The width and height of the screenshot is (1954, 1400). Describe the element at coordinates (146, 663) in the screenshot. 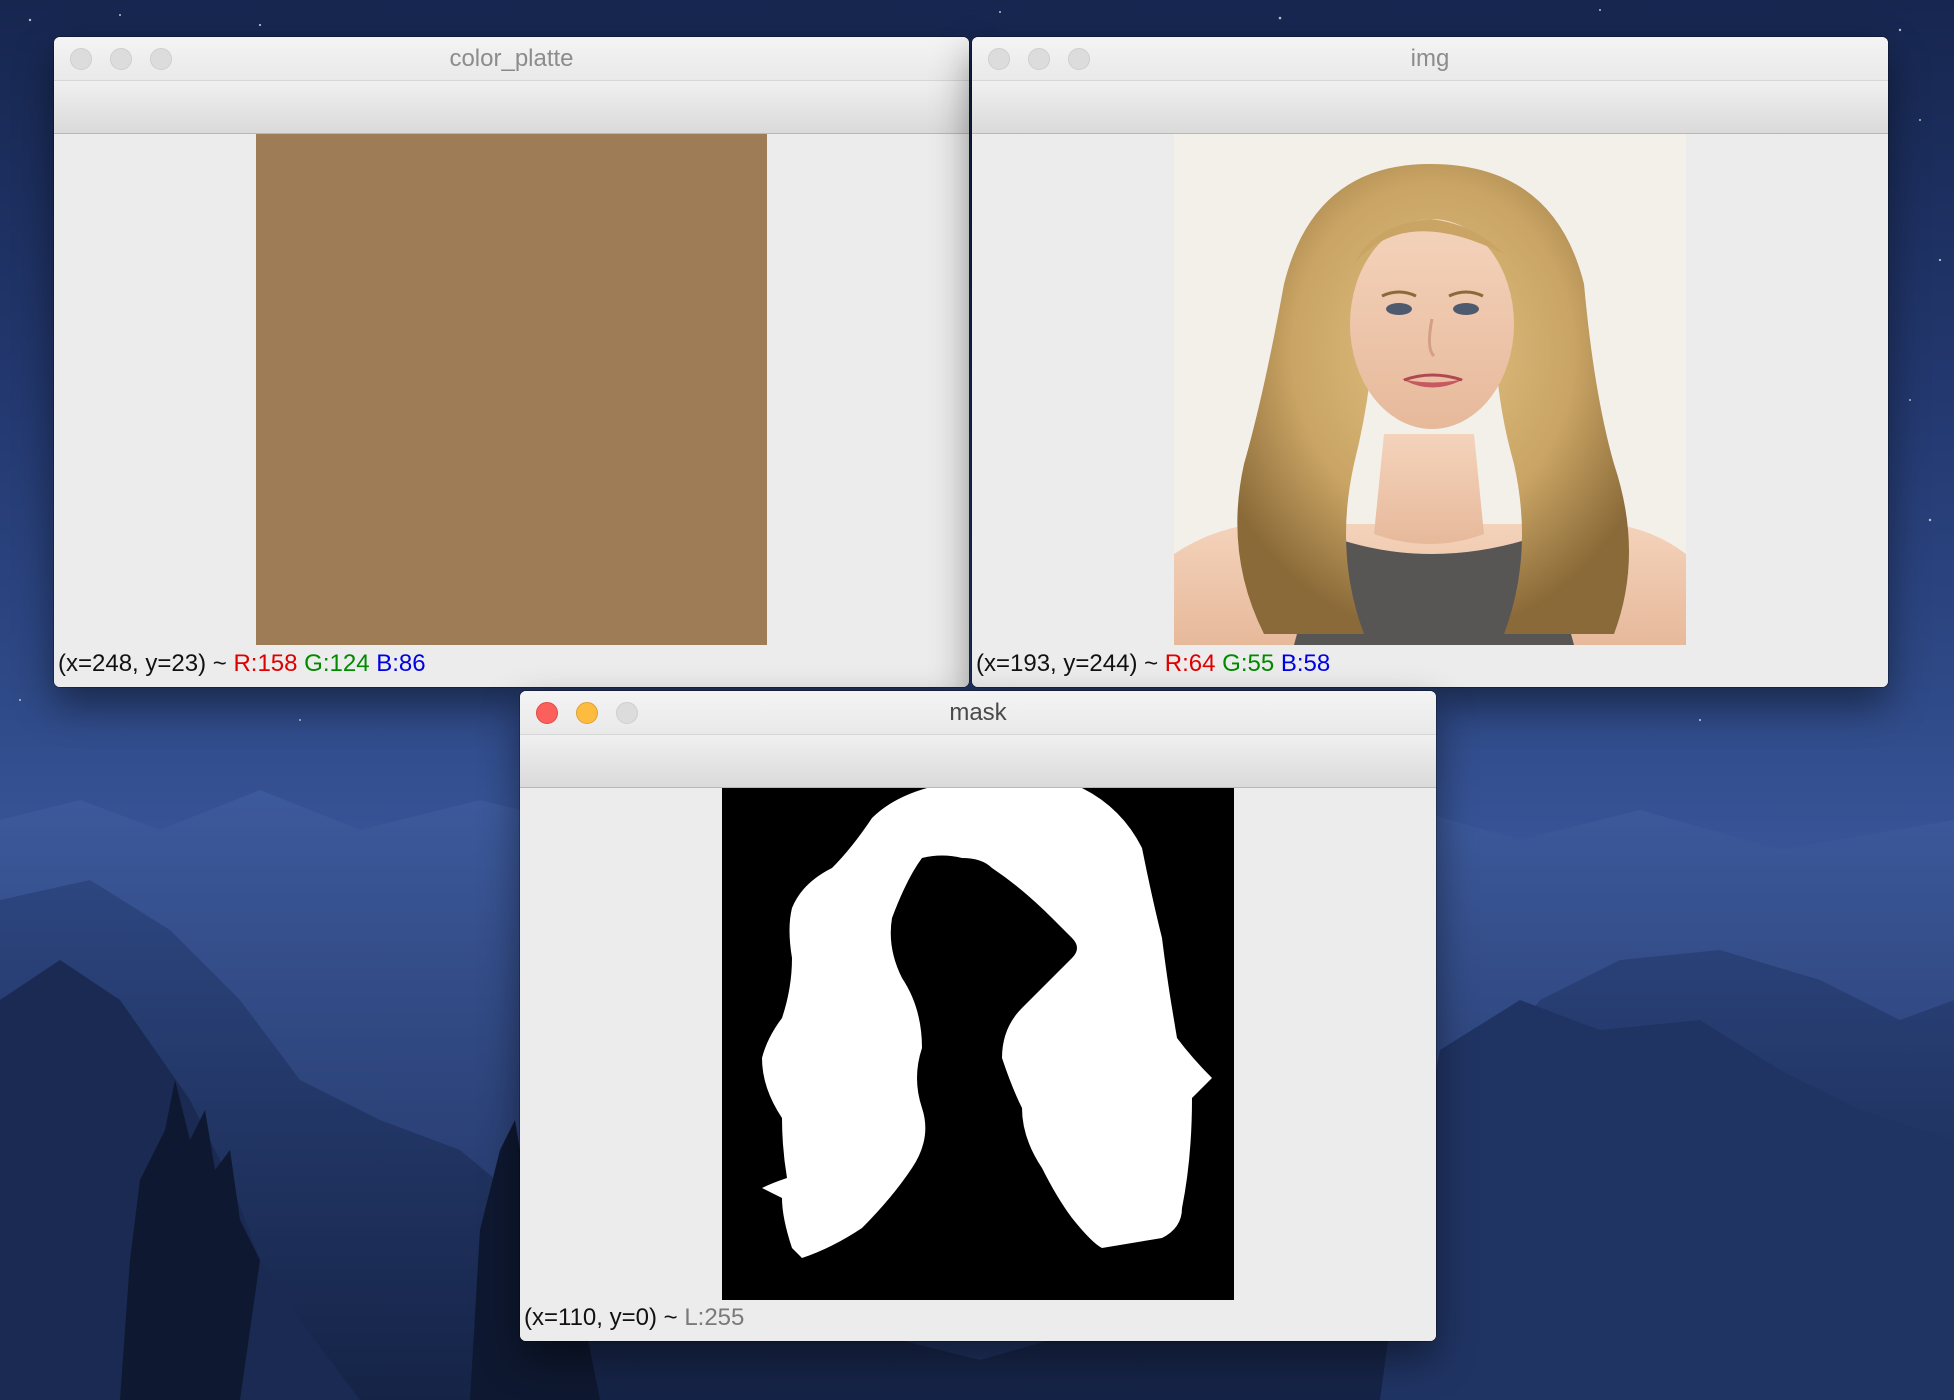

I see `coords-readout: (x=248, y=23) ~` at that location.